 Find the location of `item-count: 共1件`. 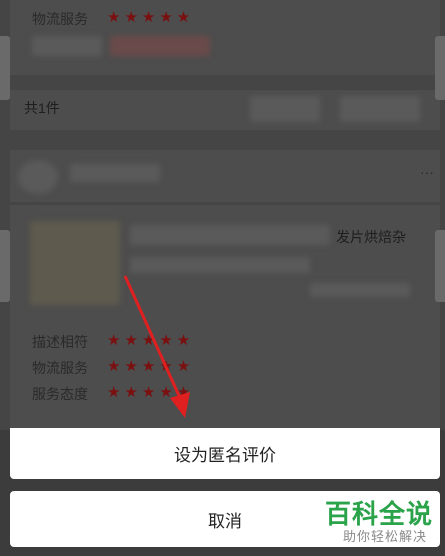

item-count: 共1件 is located at coordinates (42, 108).